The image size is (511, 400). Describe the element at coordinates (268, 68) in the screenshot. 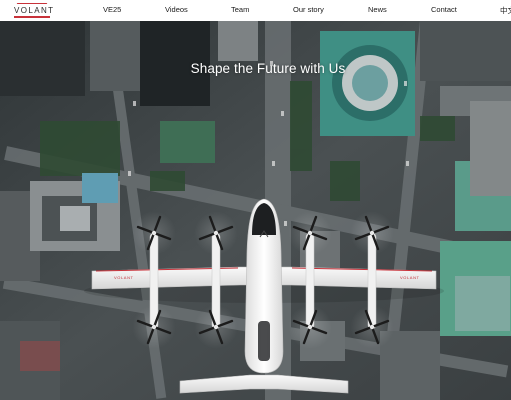

I see `hero-headline: Shape the Future with Us` at that location.